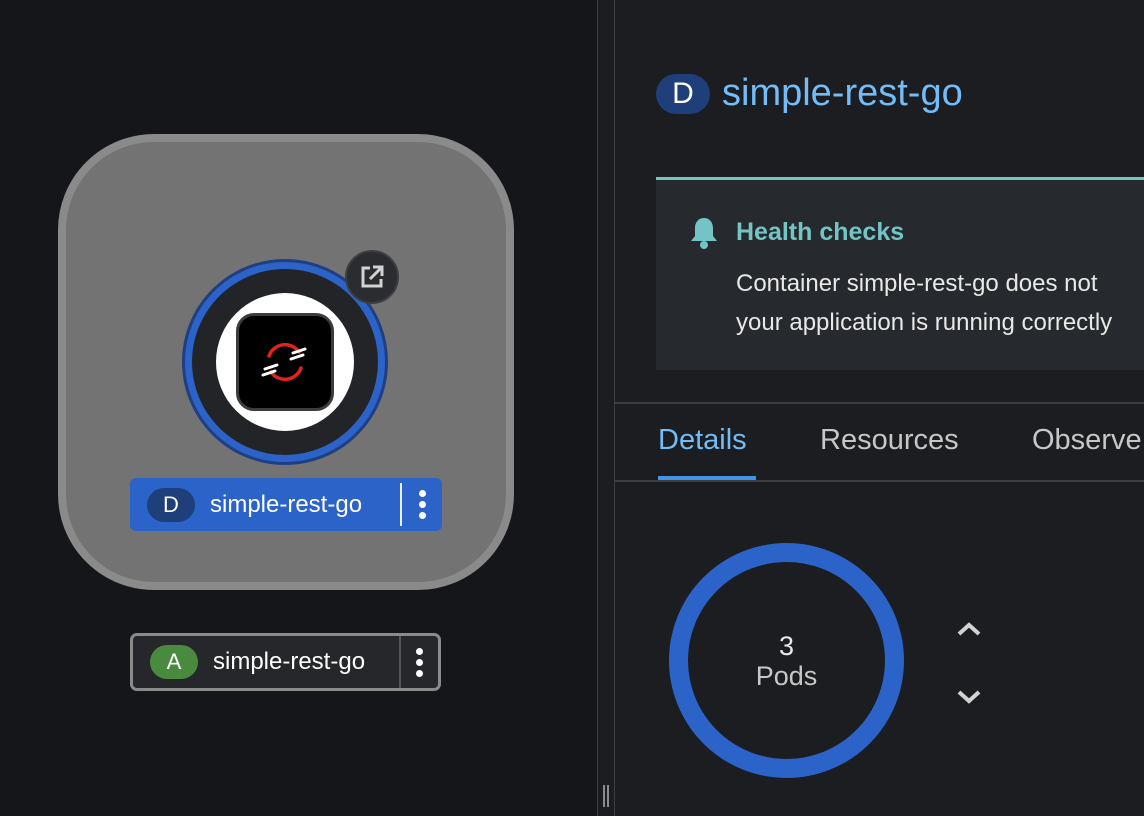 This screenshot has height=816, width=1144. What do you see at coordinates (924, 322) in the screenshot?
I see `alert-line: your application is running correctly` at bounding box center [924, 322].